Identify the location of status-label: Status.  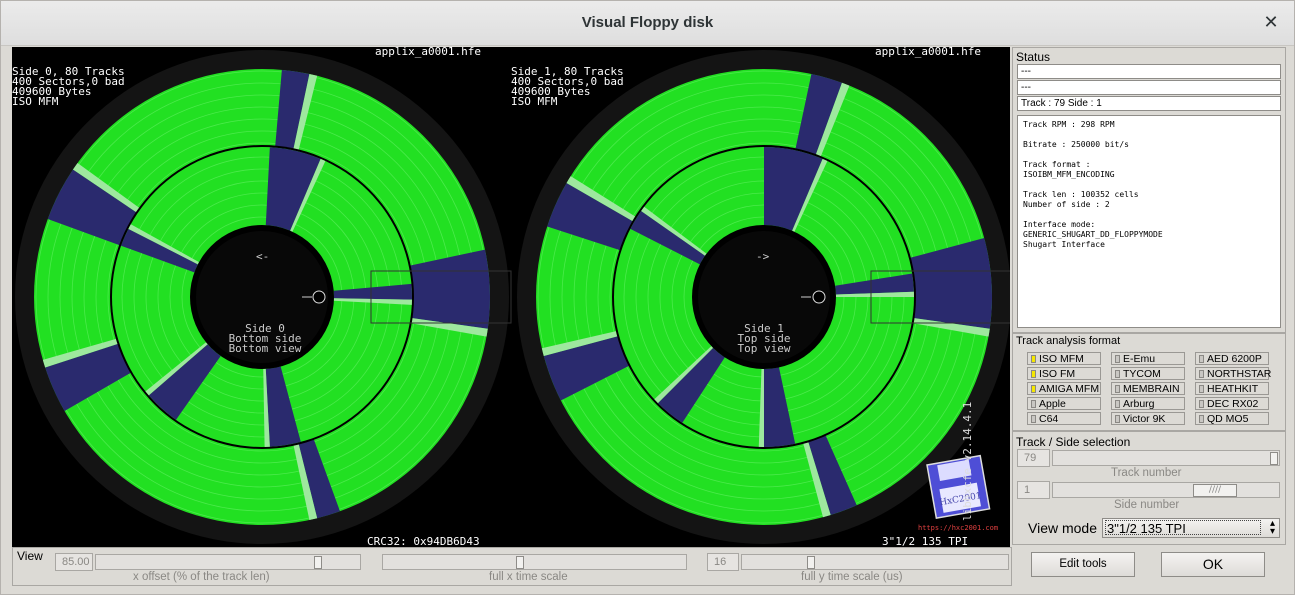
(1033, 57).